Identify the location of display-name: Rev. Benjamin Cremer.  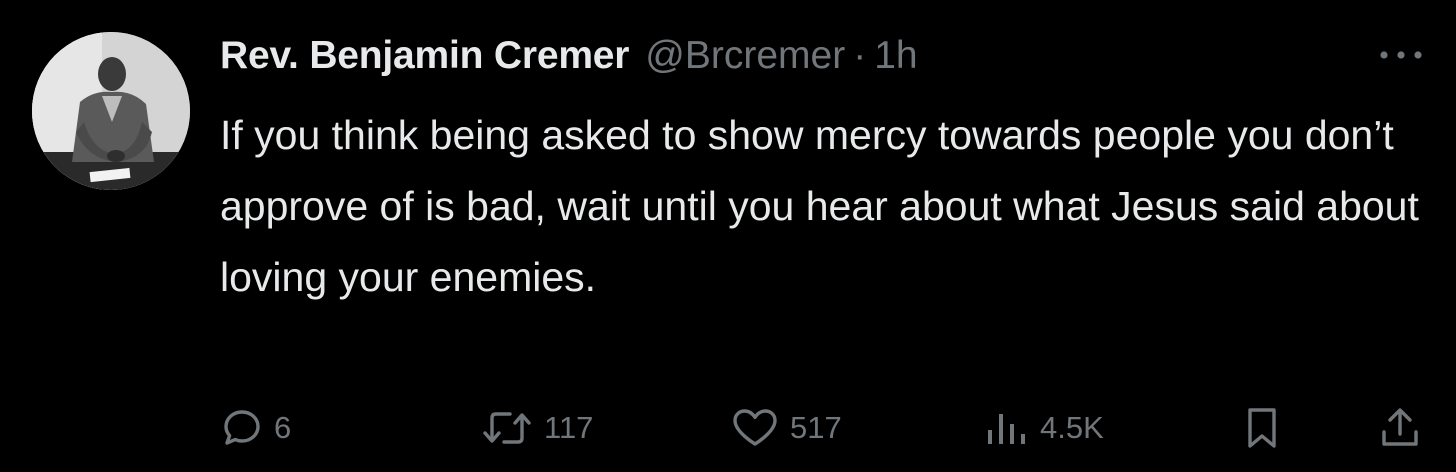
(424, 56).